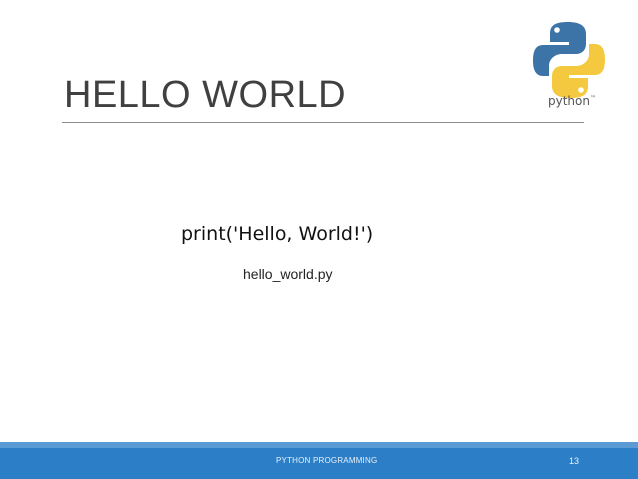 This screenshot has height=479, width=638. I want to click on code-line: print('Hello, World!'), so click(277, 234).